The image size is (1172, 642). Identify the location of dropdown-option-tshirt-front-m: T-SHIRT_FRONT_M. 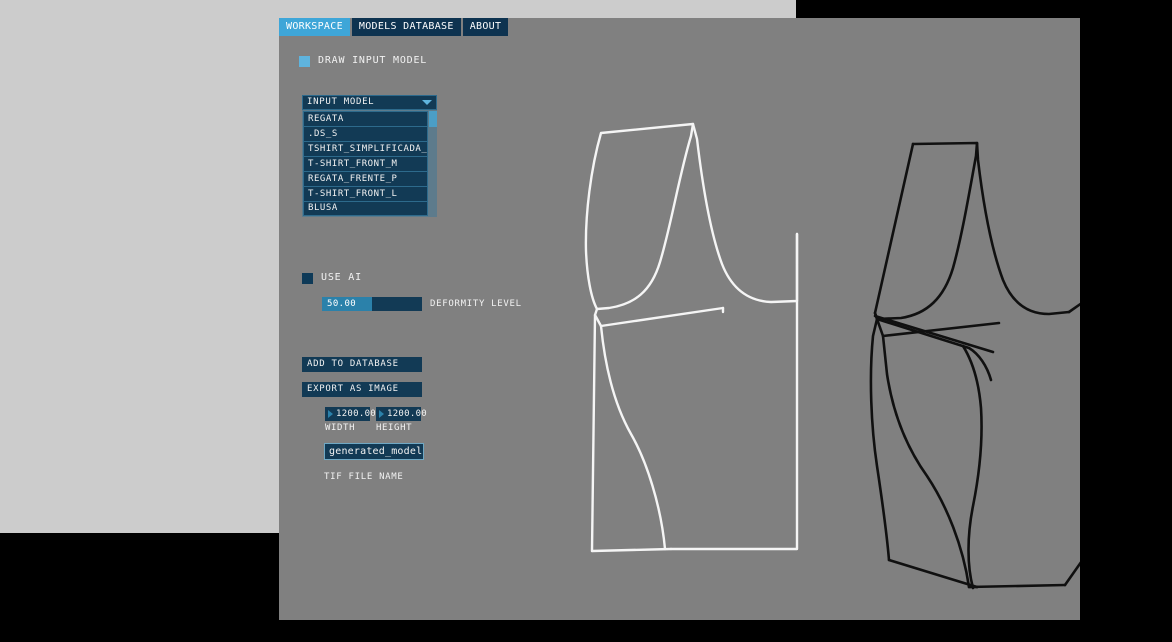
(365, 163).